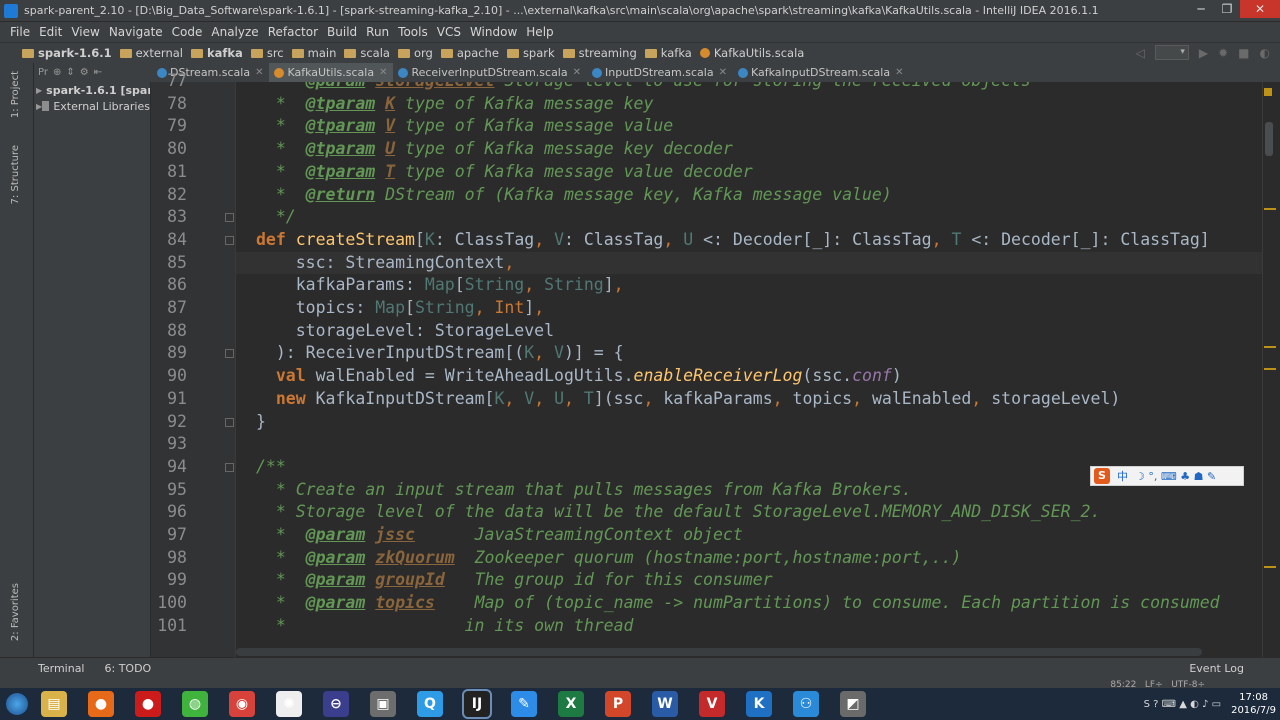 The image size is (1280, 720). Describe the element at coordinates (464, 126) in the screenshot. I see `code-line: * @tparam V type of Kafka message value` at that location.